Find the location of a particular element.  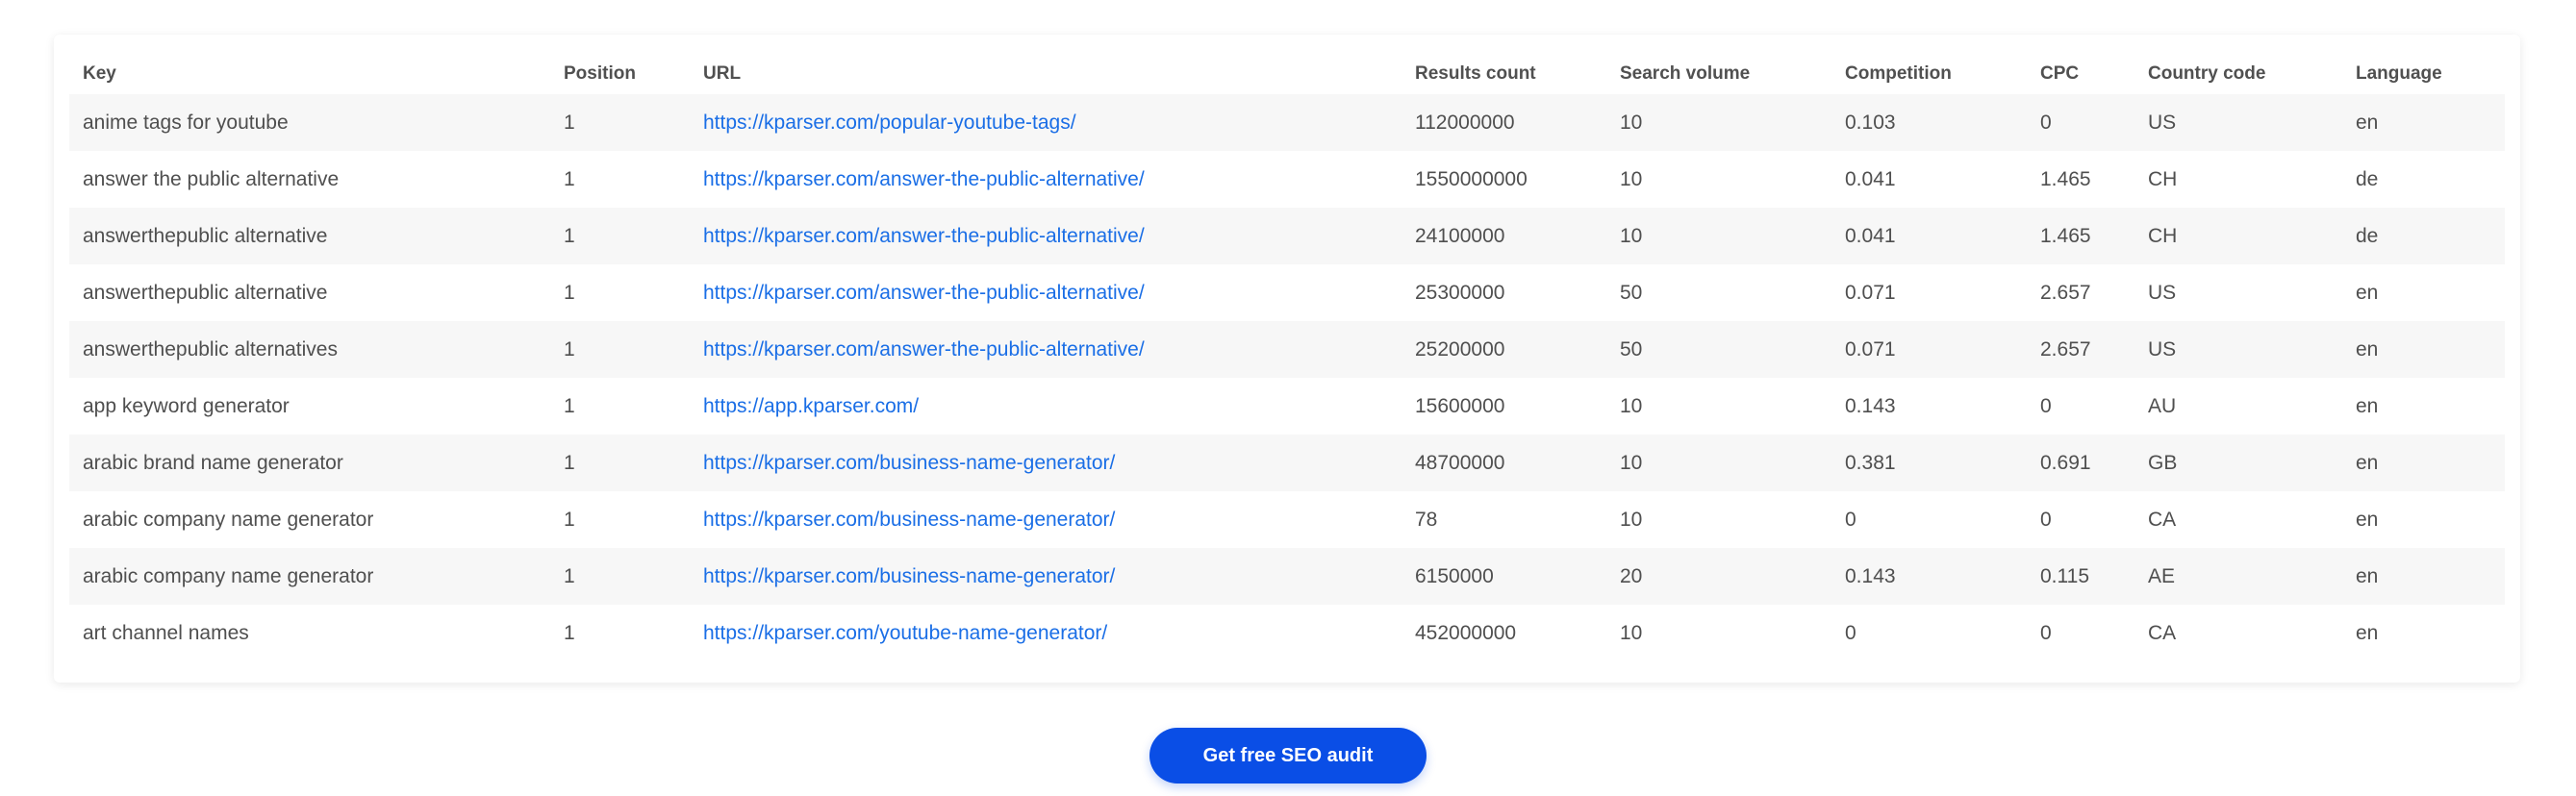

country-code-cell: AE is located at coordinates (2238, 576).